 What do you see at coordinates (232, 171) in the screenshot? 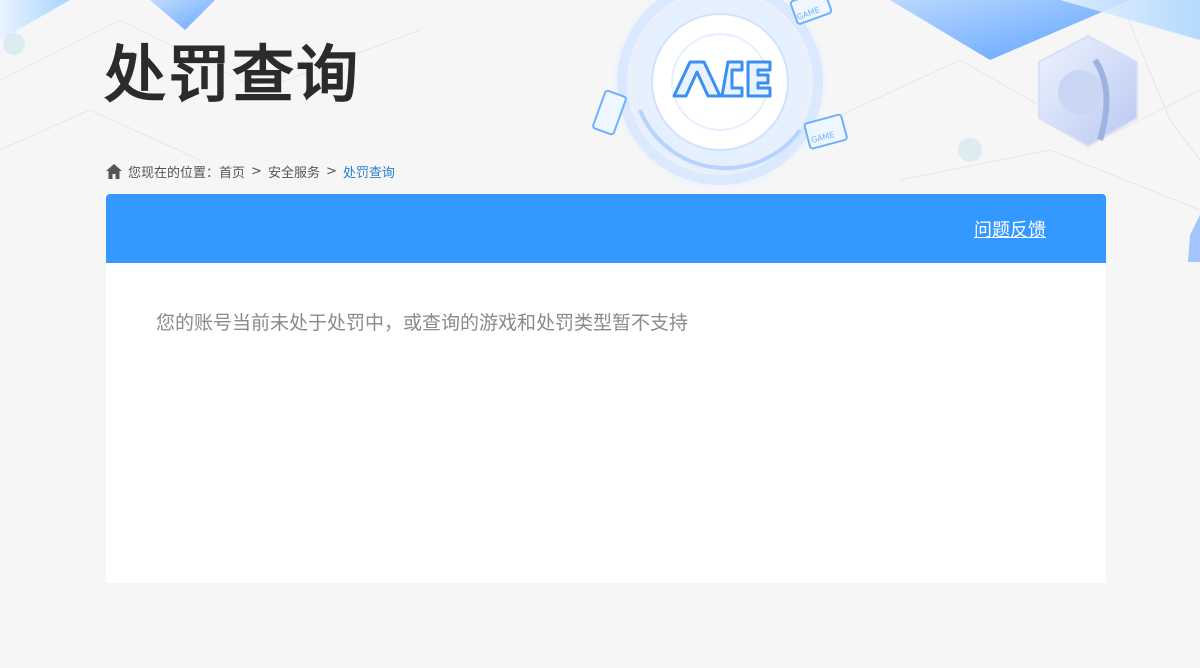
I see `breadcrumb-home: 首页` at bounding box center [232, 171].